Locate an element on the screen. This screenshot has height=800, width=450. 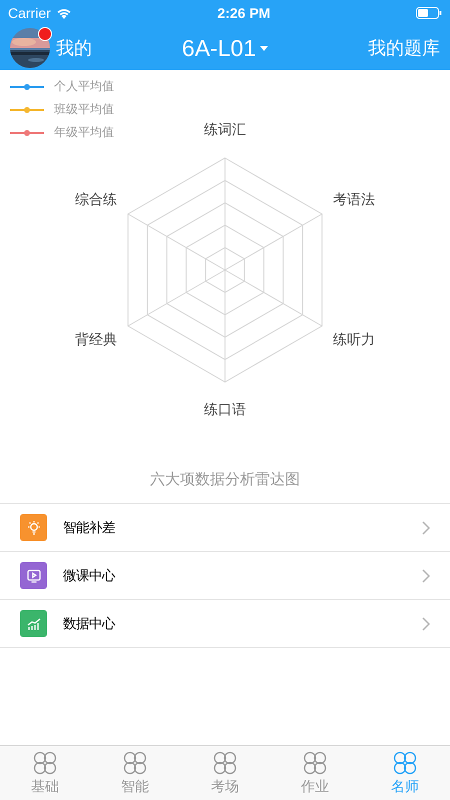
axis-label: 背经典 is located at coordinates (95, 340).